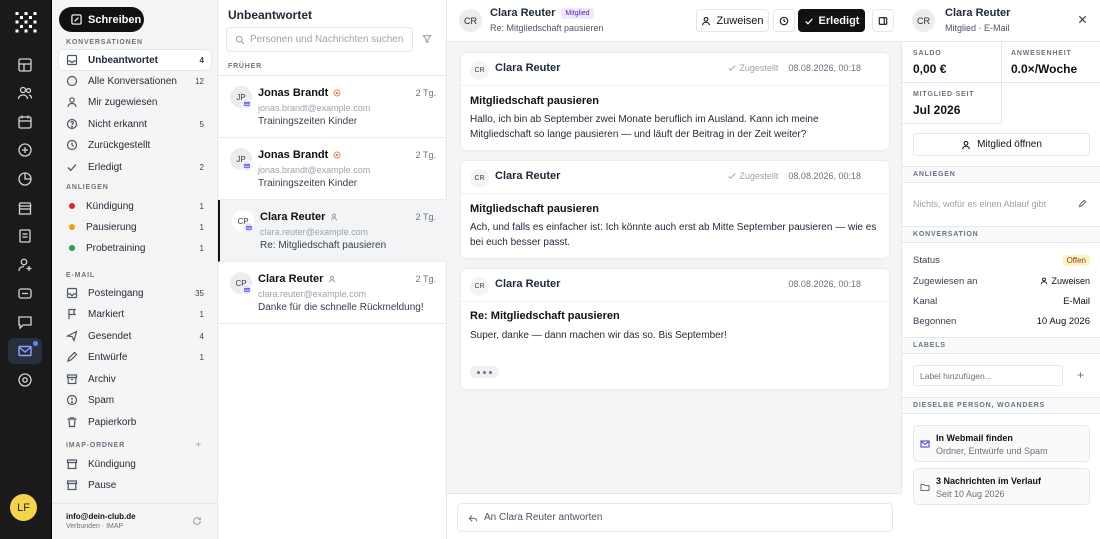 This screenshot has width=1100, height=539. Describe the element at coordinates (135, 102) in the screenshot. I see `nav-assigned-to-me: Mir zugewiesen` at that location.